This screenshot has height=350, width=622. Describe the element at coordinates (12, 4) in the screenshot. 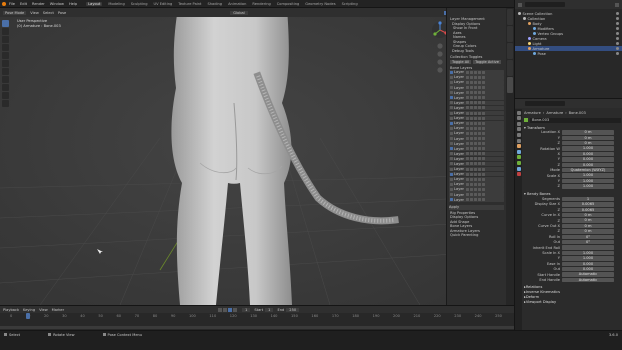

I see `menu-file: File` at that location.